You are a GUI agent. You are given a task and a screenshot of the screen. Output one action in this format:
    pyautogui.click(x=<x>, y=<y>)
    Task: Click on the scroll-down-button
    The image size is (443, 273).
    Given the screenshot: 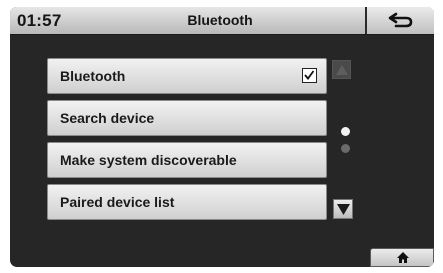 What is the action you would take?
    pyautogui.click(x=343, y=209)
    